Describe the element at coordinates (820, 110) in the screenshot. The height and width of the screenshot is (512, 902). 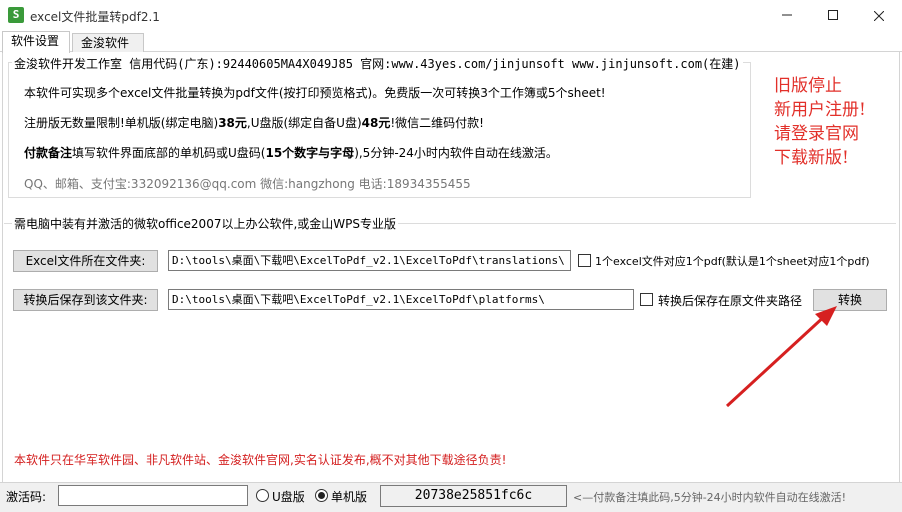
I see `notice-line-2: 新用户注册!` at that location.